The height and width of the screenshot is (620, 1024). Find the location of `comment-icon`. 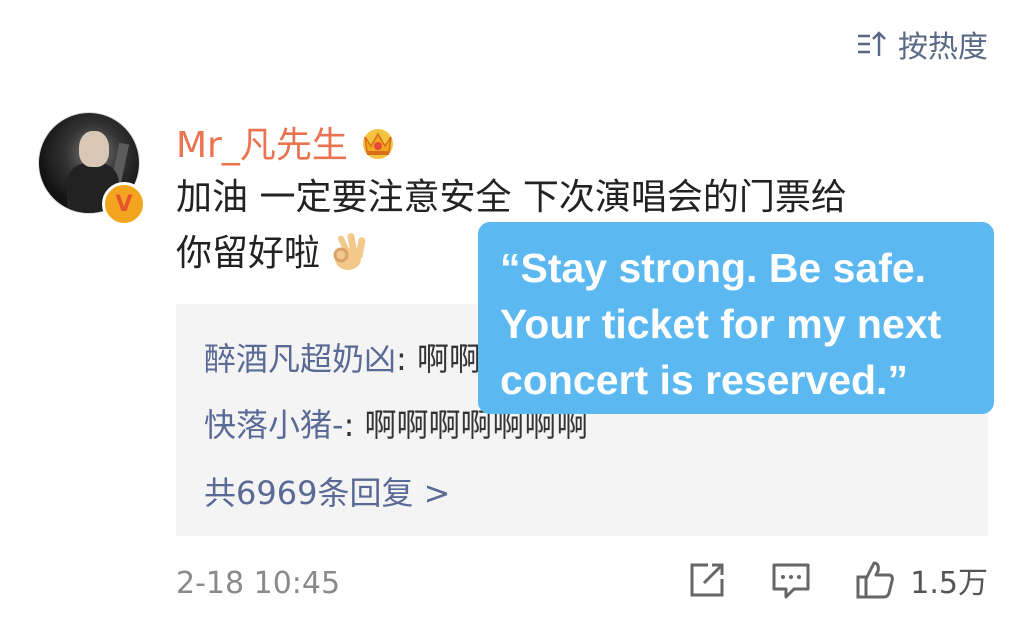

comment-icon is located at coordinates (791, 580).